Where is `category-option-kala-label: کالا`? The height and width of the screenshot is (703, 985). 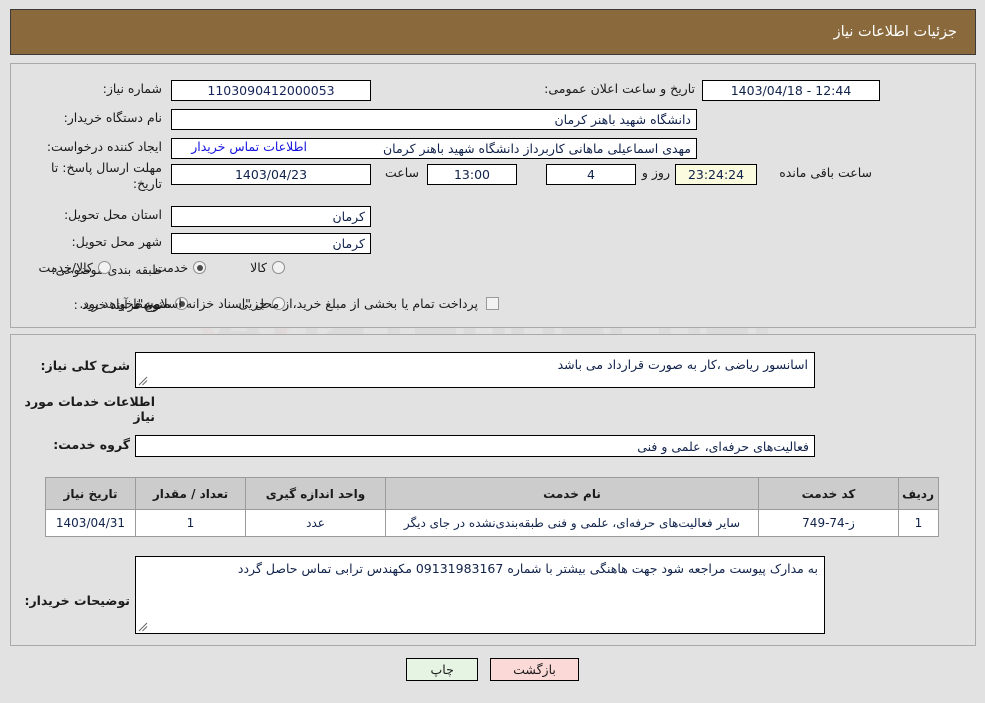 category-option-kala-label: کالا is located at coordinates (258, 267).